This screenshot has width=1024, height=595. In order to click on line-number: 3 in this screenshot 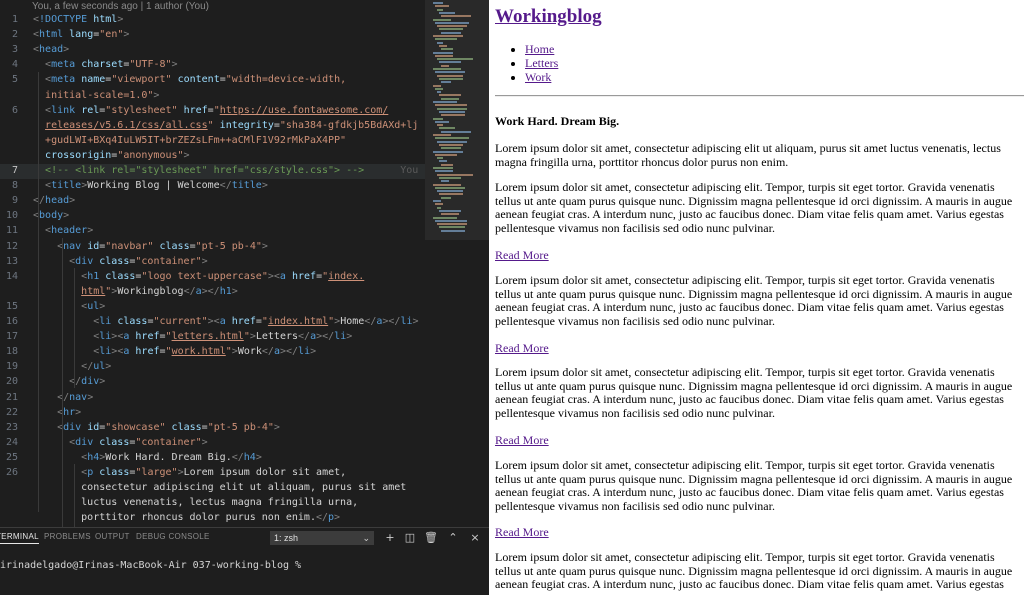, I will do `click(14, 50)`.